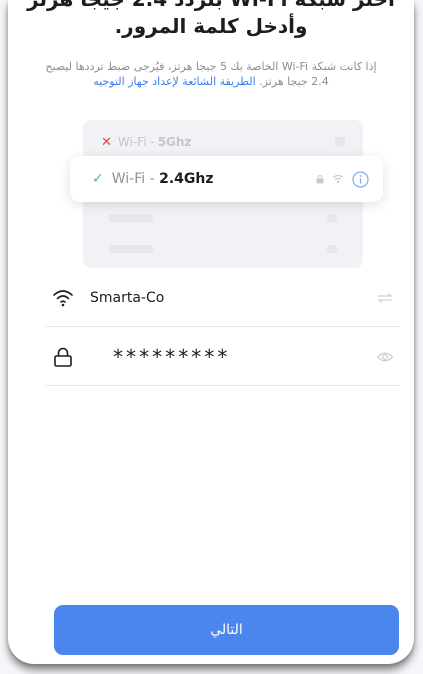 This screenshot has width=423, height=674. Describe the element at coordinates (385, 298) in the screenshot. I see `switch-network-icon` at that location.